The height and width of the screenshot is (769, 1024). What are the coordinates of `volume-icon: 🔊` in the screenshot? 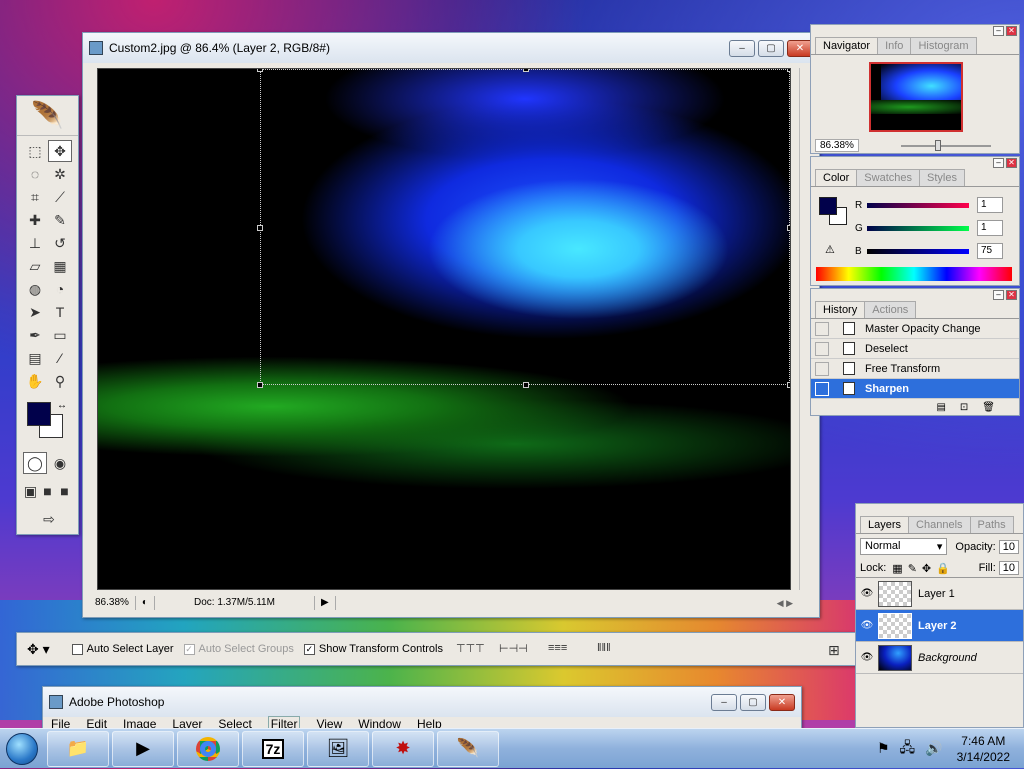 It's located at (933, 748).